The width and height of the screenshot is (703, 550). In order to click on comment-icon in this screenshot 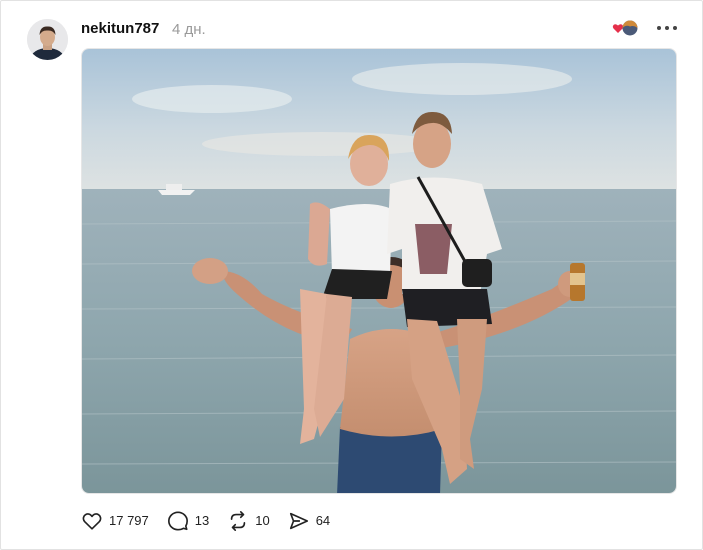, I will do `click(177, 521)`.